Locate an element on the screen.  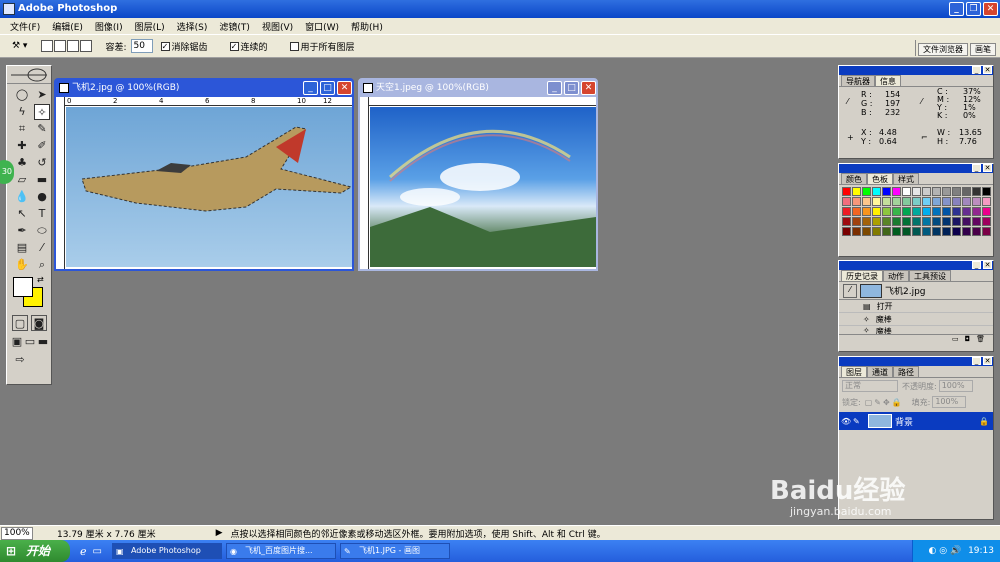
tab-actions: 动作 is located at coordinates (896, 275).